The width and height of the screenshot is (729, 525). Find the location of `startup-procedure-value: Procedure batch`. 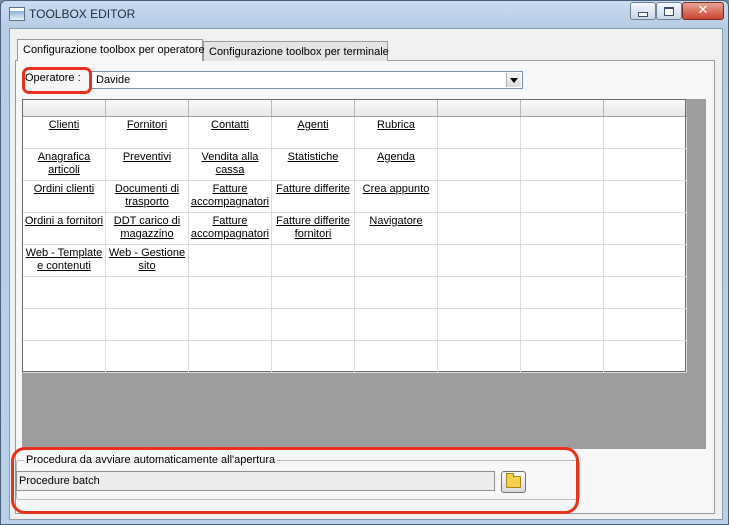

startup-procedure-value: Procedure batch is located at coordinates (59, 481).